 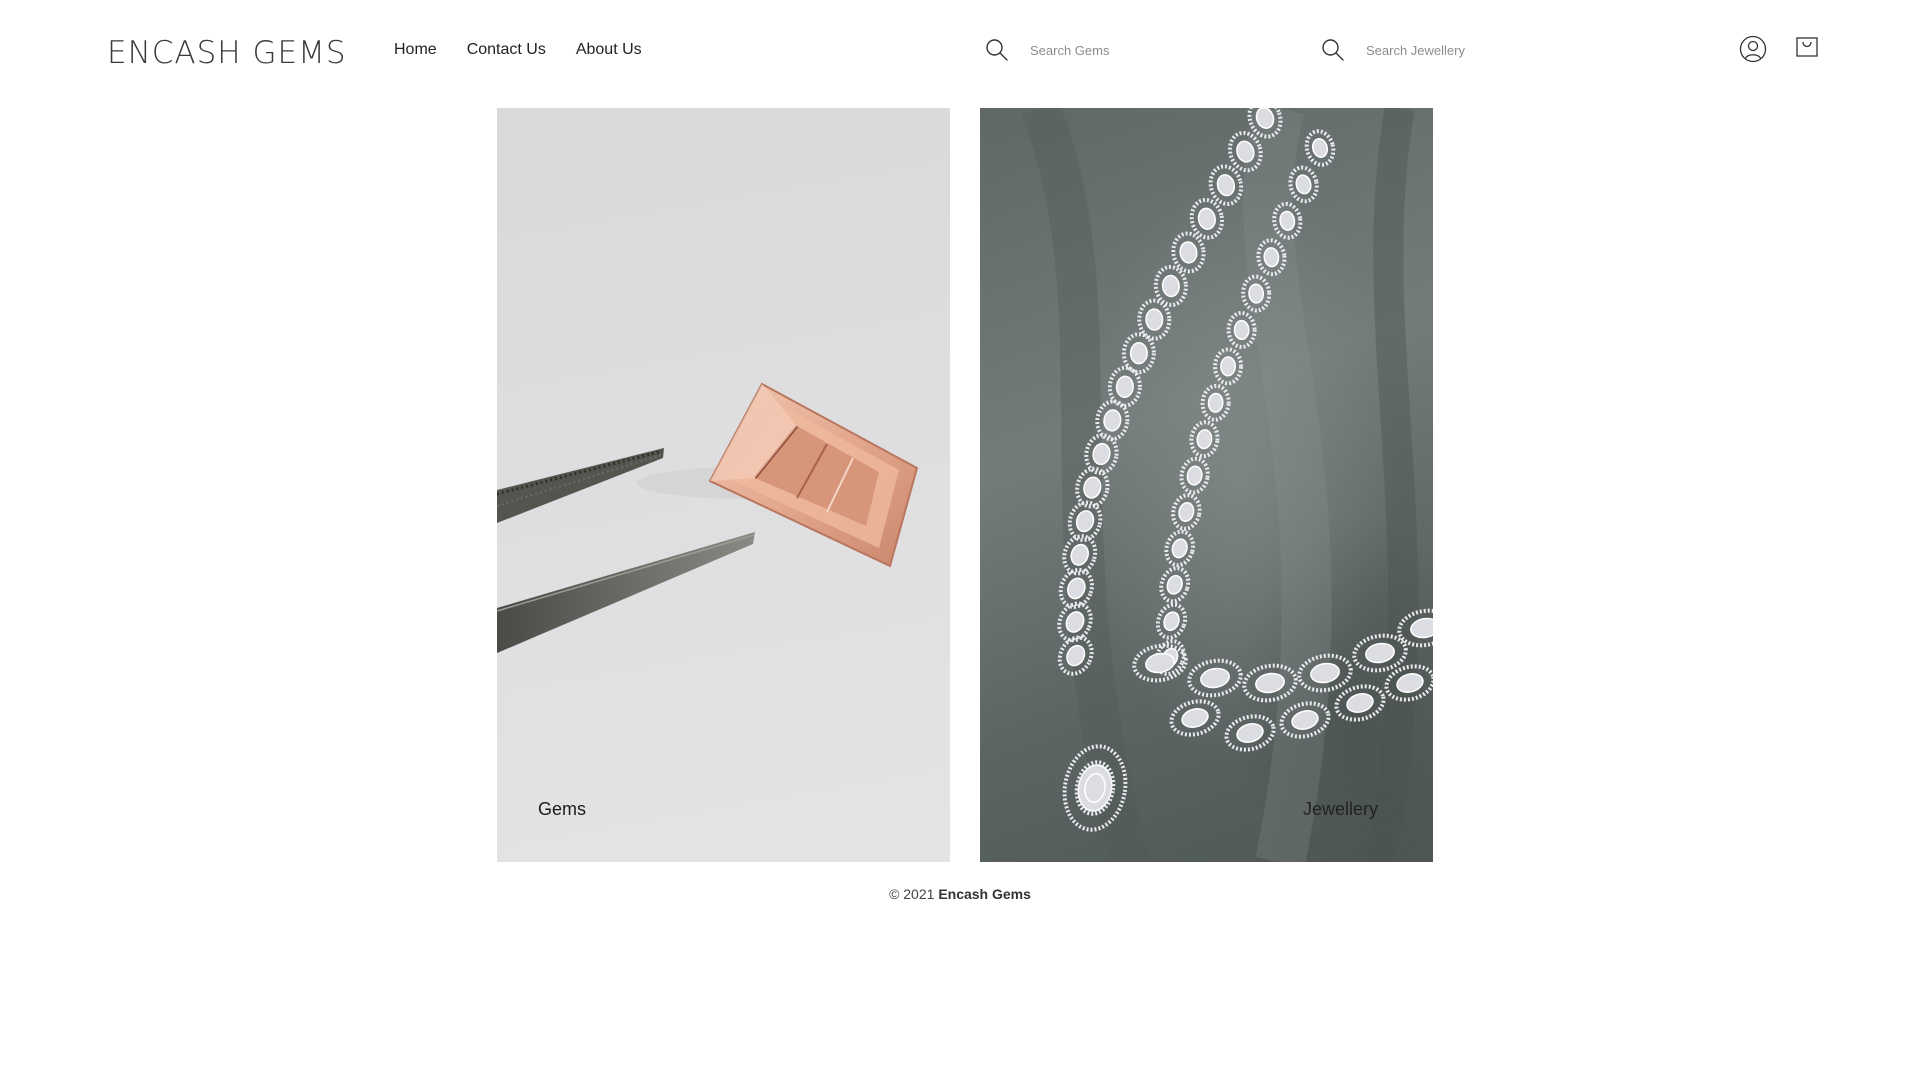 What do you see at coordinates (415, 50) in the screenshot?
I see `nav-home-link: Home` at bounding box center [415, 50].